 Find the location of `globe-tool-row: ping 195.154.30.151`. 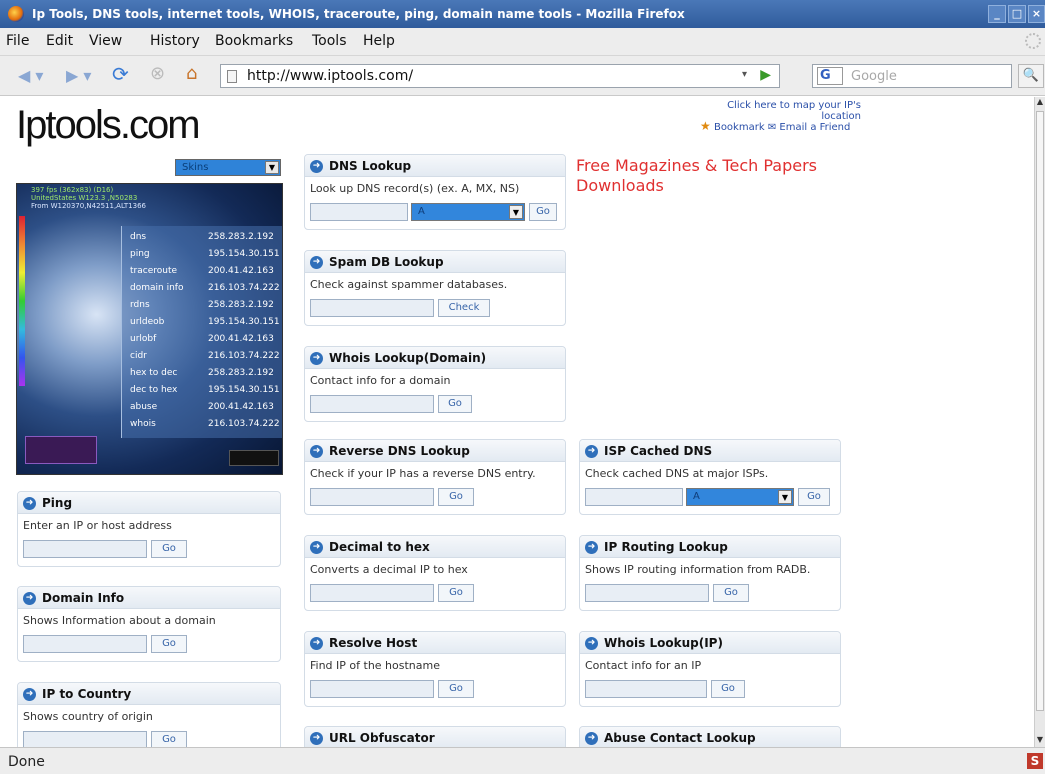

globe-tool-row: ping 195.154.30.151 is located at coordinates (202, 255).